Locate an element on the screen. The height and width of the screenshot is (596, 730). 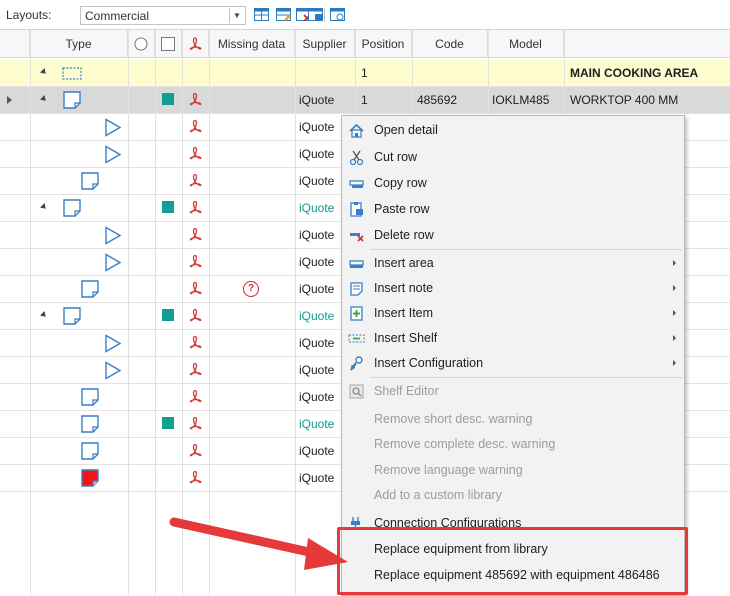
missing-data-question-icon: ? is located at coordinates (251, 289).